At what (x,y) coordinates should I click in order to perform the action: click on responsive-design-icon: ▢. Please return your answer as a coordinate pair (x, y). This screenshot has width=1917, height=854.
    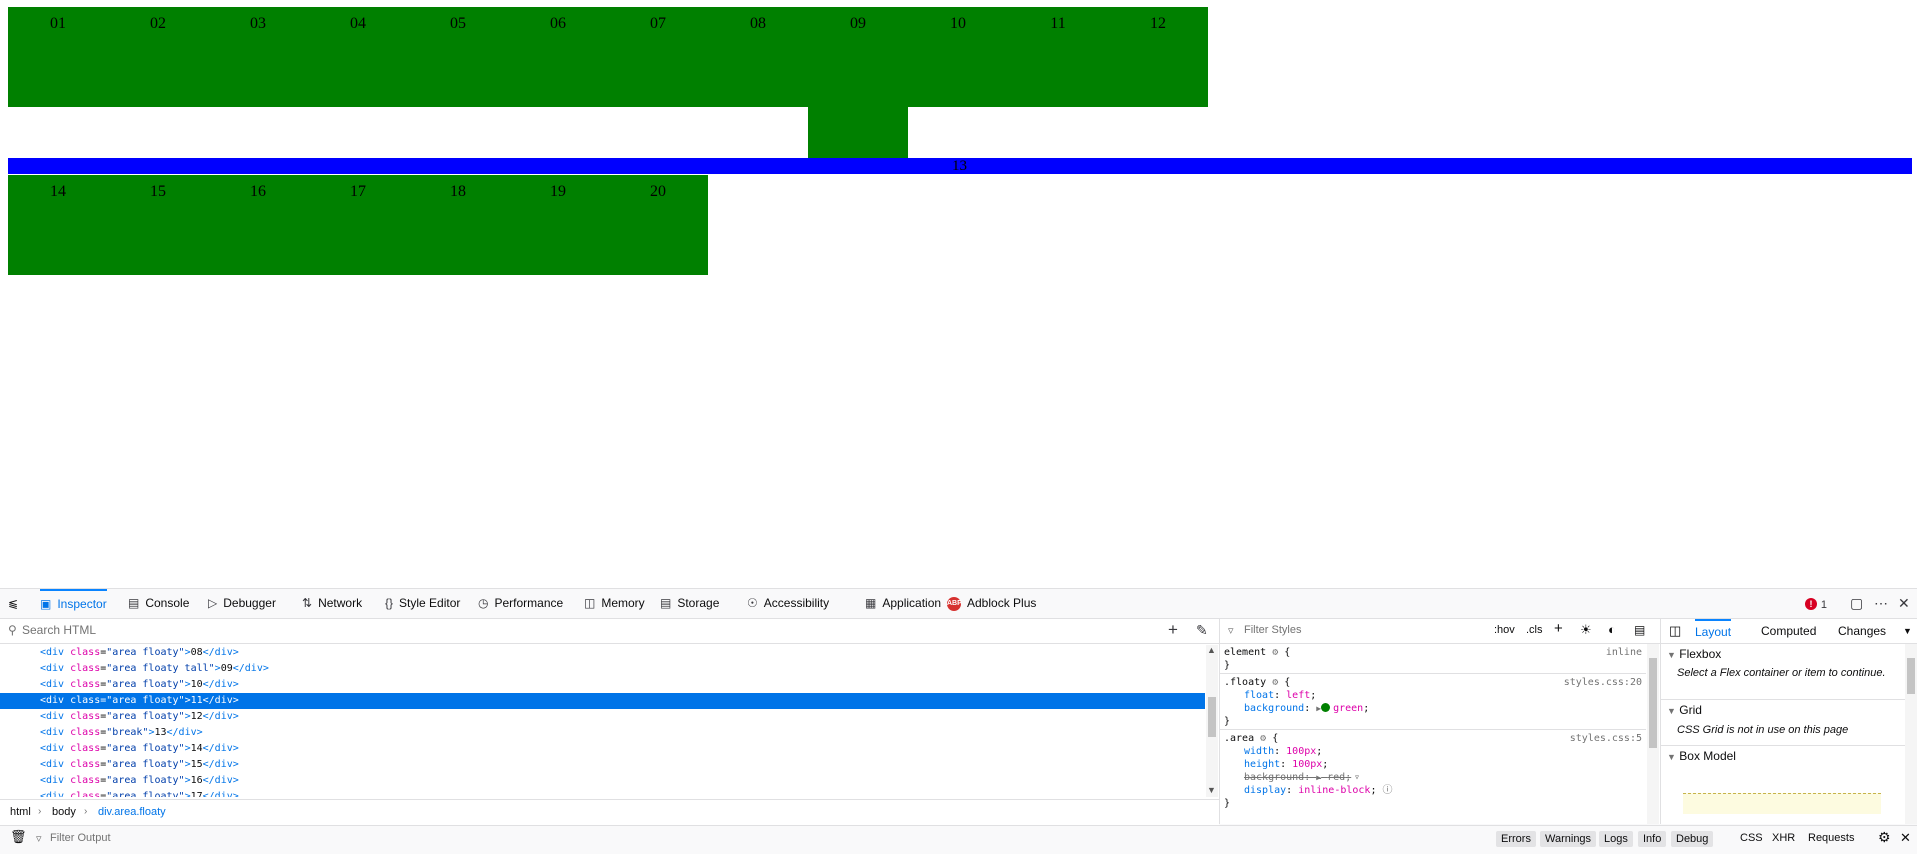
    Looking at the image, I should click on (1856, 603).